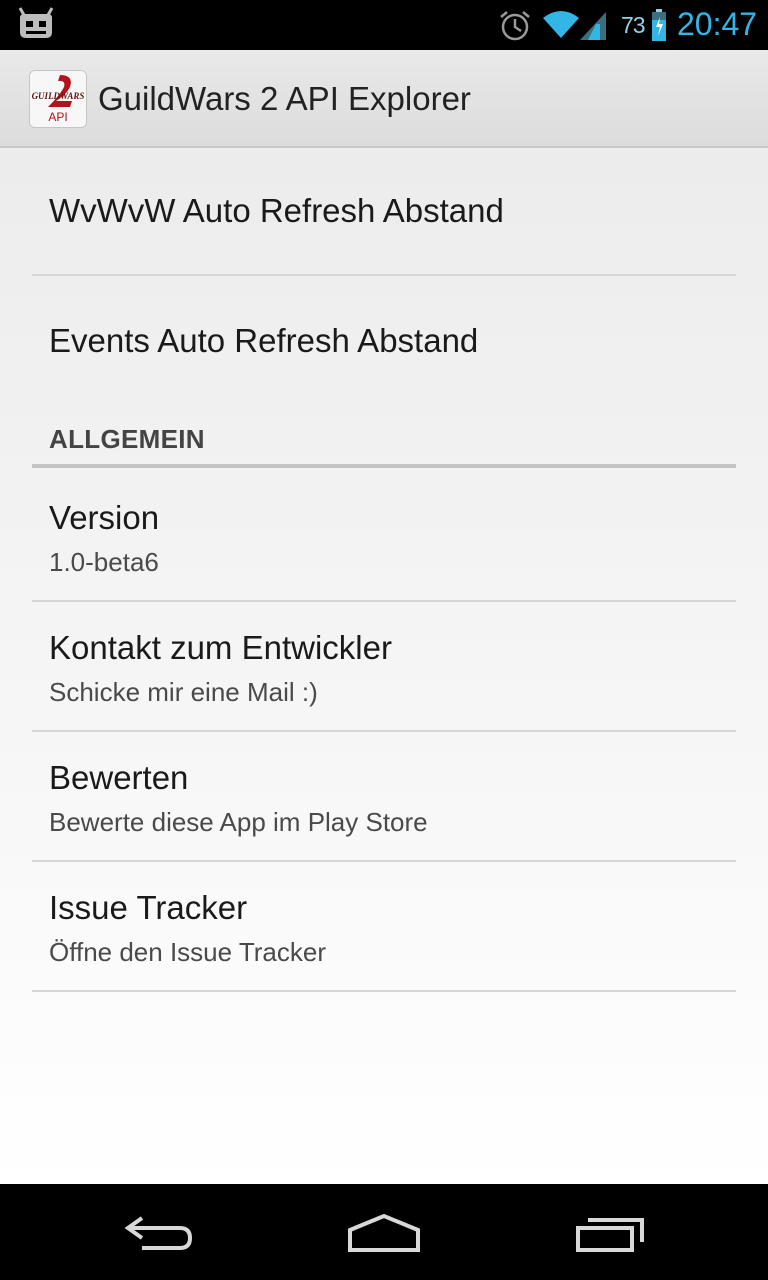  I want to click on category-header-general: ALLGEMEIN, so click(127, 439).